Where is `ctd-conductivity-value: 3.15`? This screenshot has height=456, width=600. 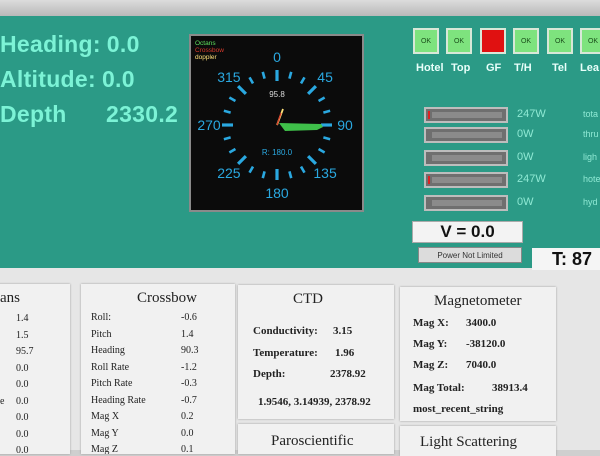
ctd-conductivity-value: 3.15 is located at coordinates (343, 331).